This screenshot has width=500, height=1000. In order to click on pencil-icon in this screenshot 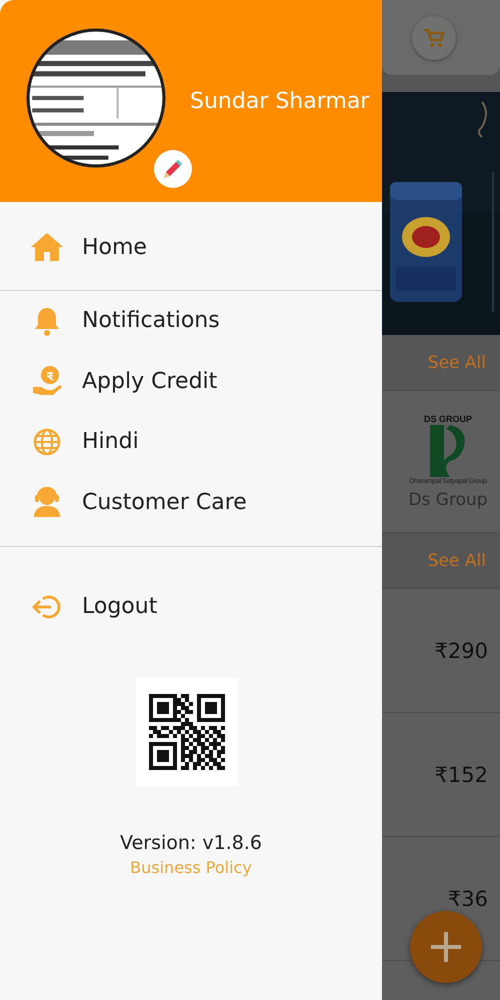, I will do `click(173, 169)`.